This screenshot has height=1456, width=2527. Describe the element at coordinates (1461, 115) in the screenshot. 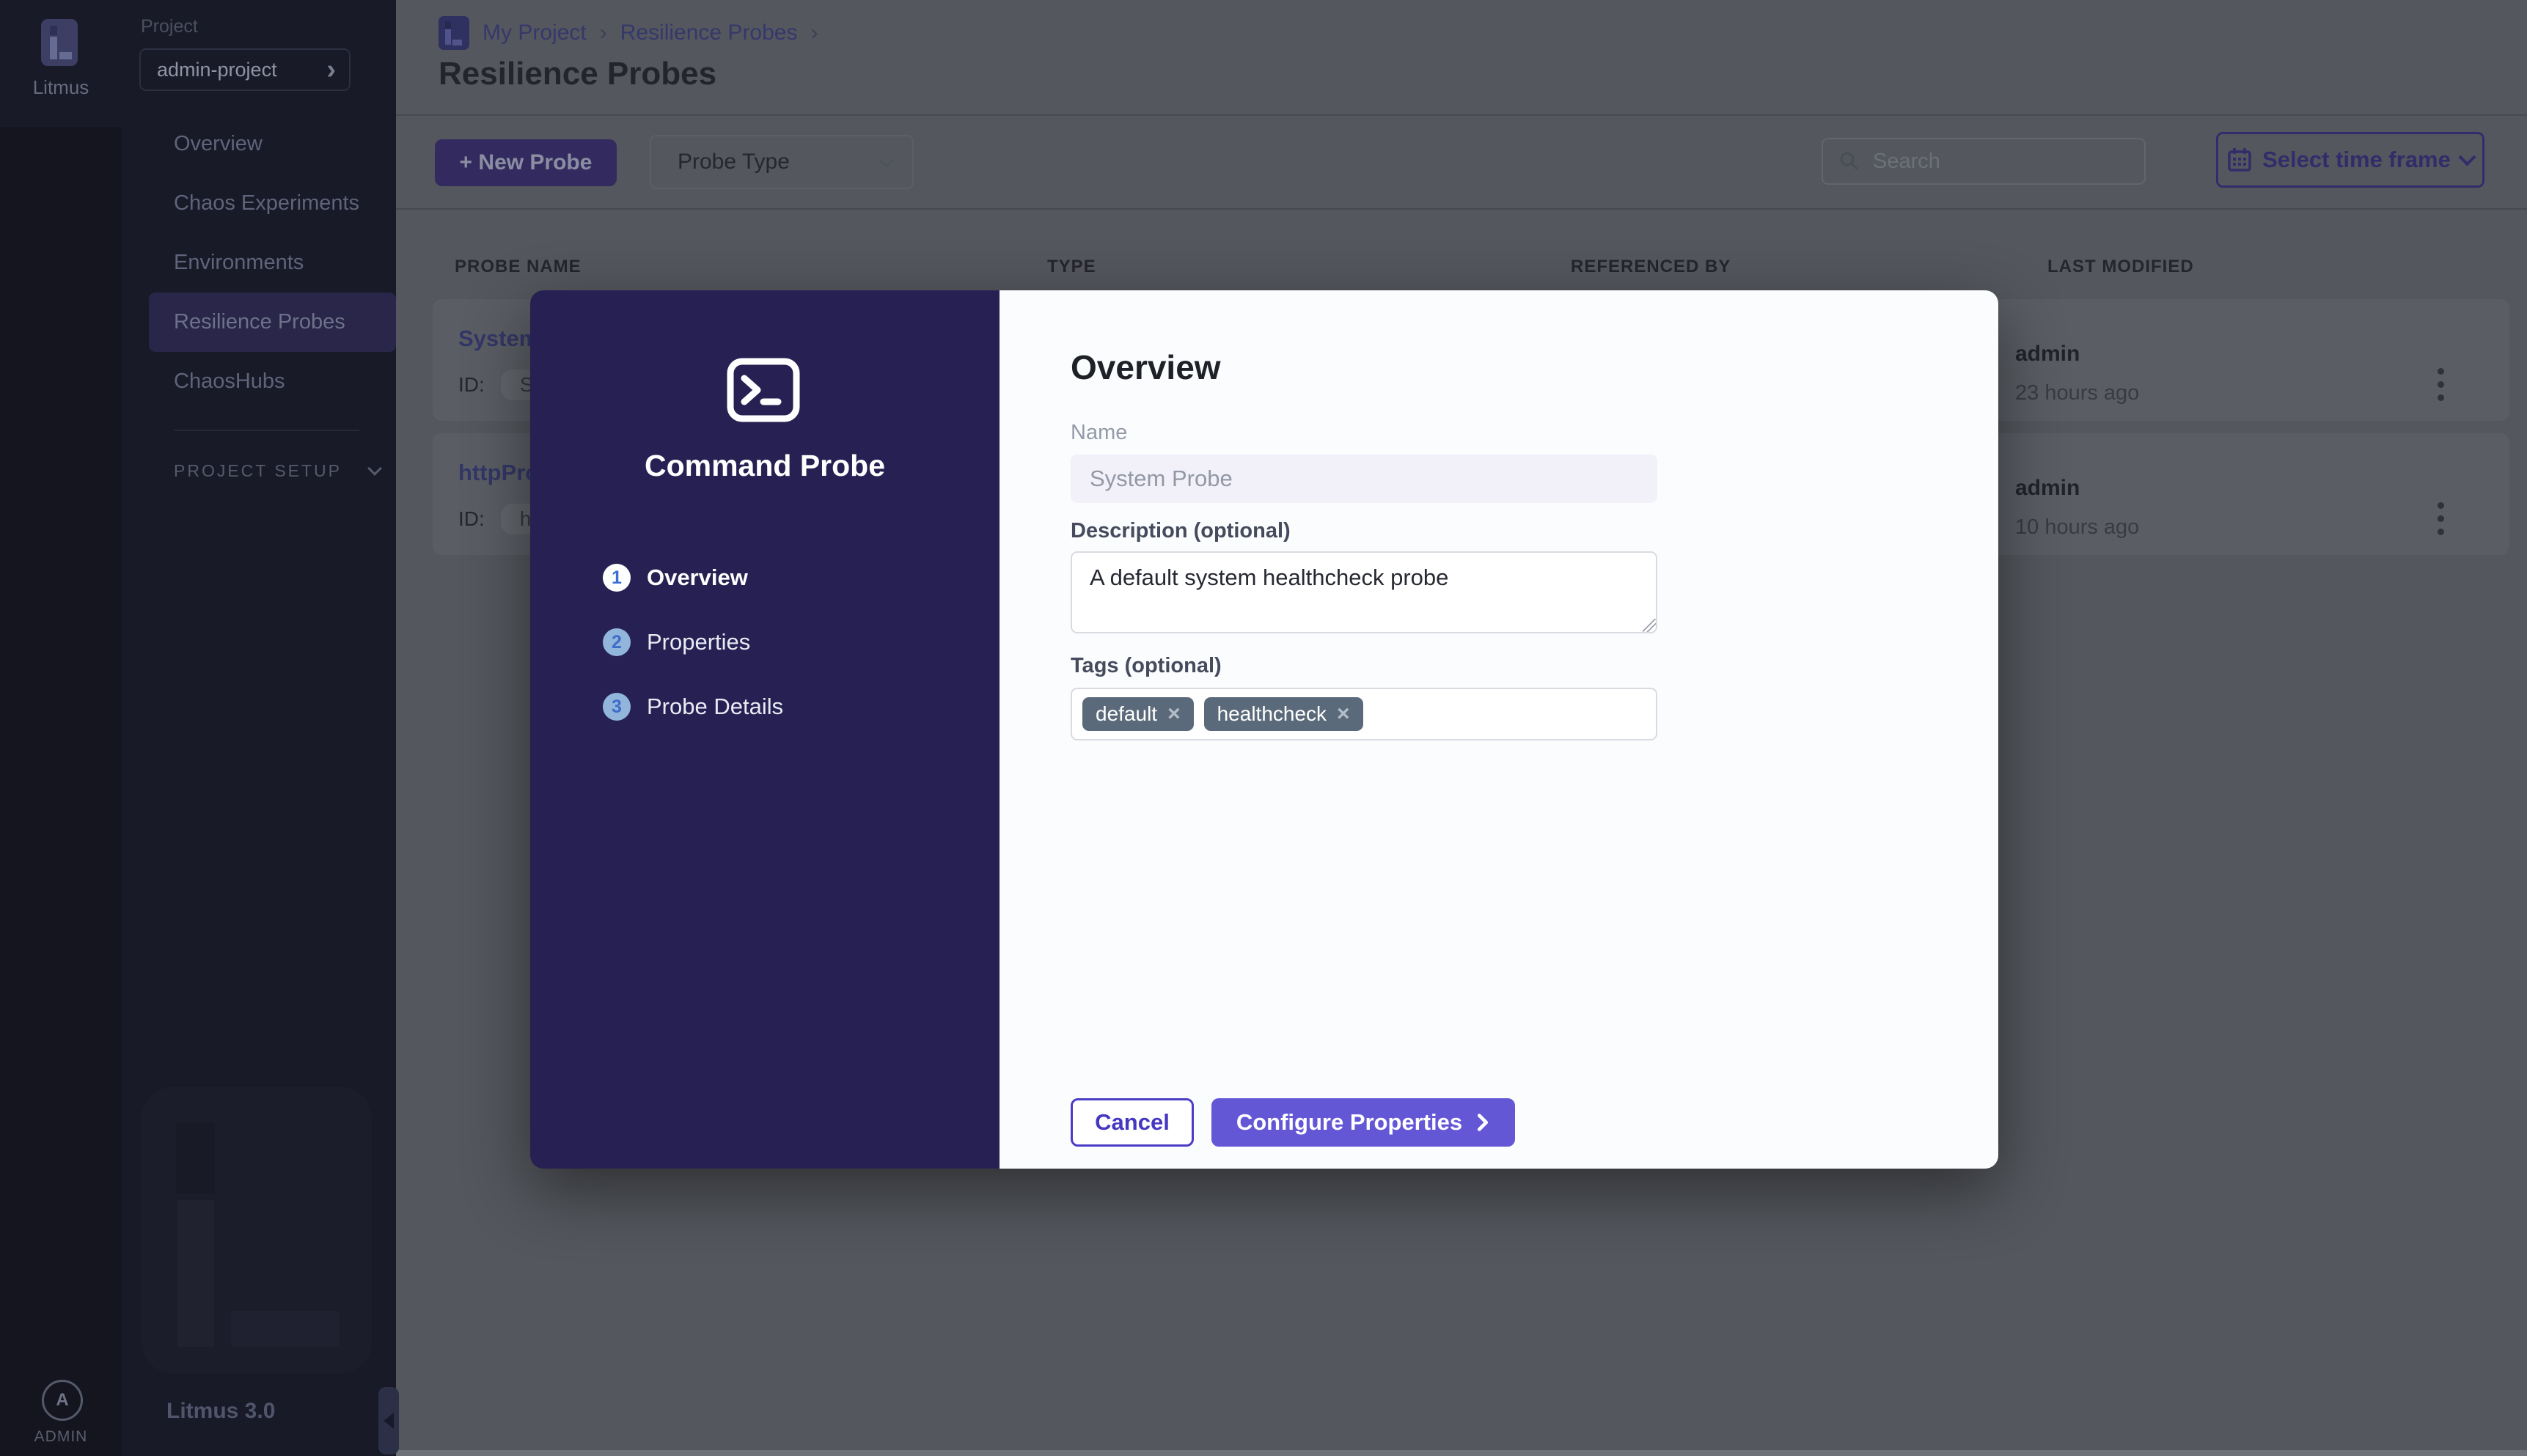

I see `header-divider` at that location.